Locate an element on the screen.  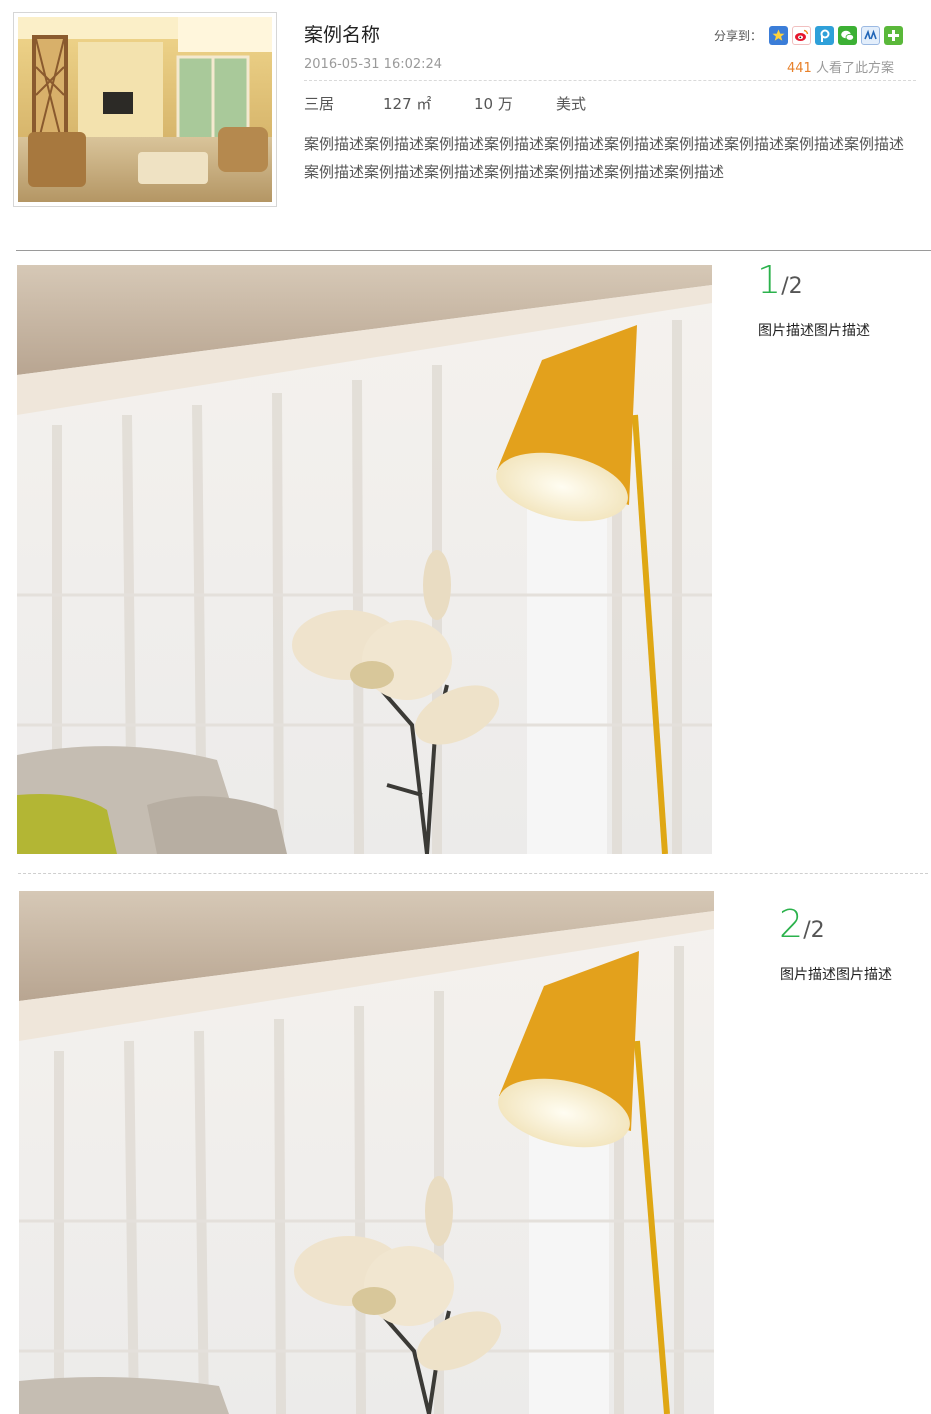
case-thumbnail-image is located at coordinates (145, 109).